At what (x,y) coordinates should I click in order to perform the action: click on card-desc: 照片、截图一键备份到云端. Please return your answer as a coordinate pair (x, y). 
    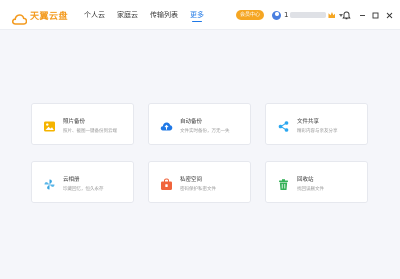
    Looking at the image, I should click on (90, 131).